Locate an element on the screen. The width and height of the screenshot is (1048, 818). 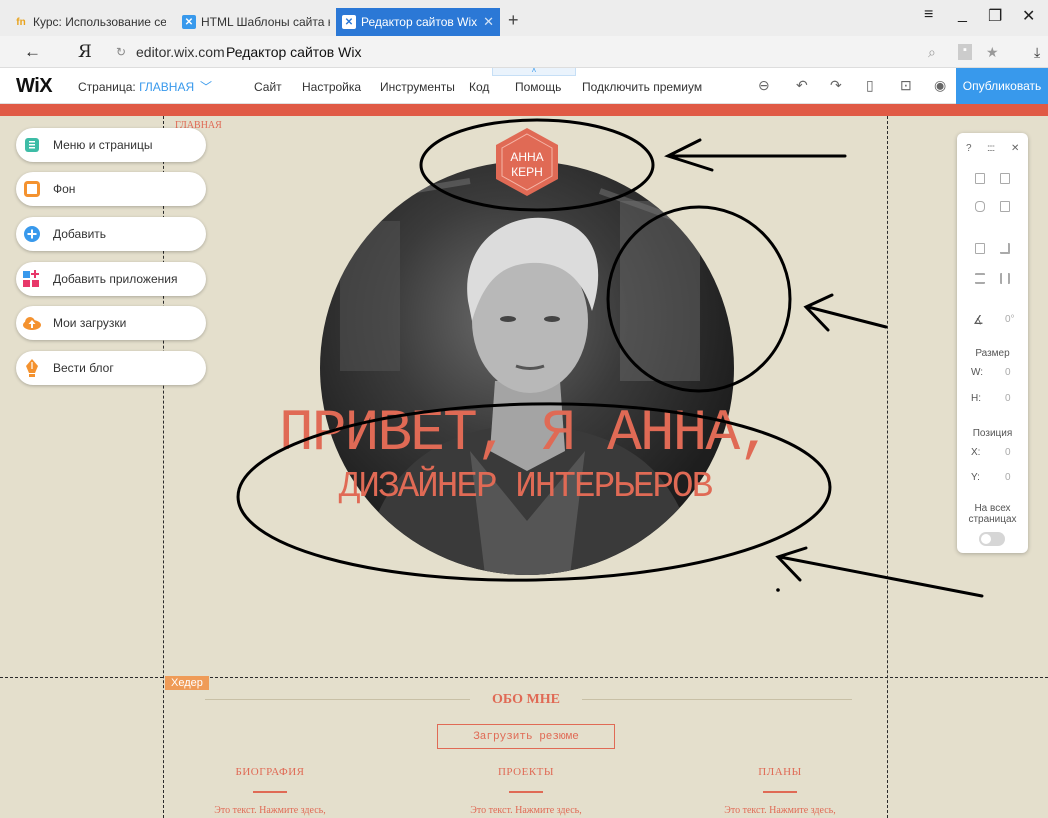
column-underline is located at coordinates (780, 792).